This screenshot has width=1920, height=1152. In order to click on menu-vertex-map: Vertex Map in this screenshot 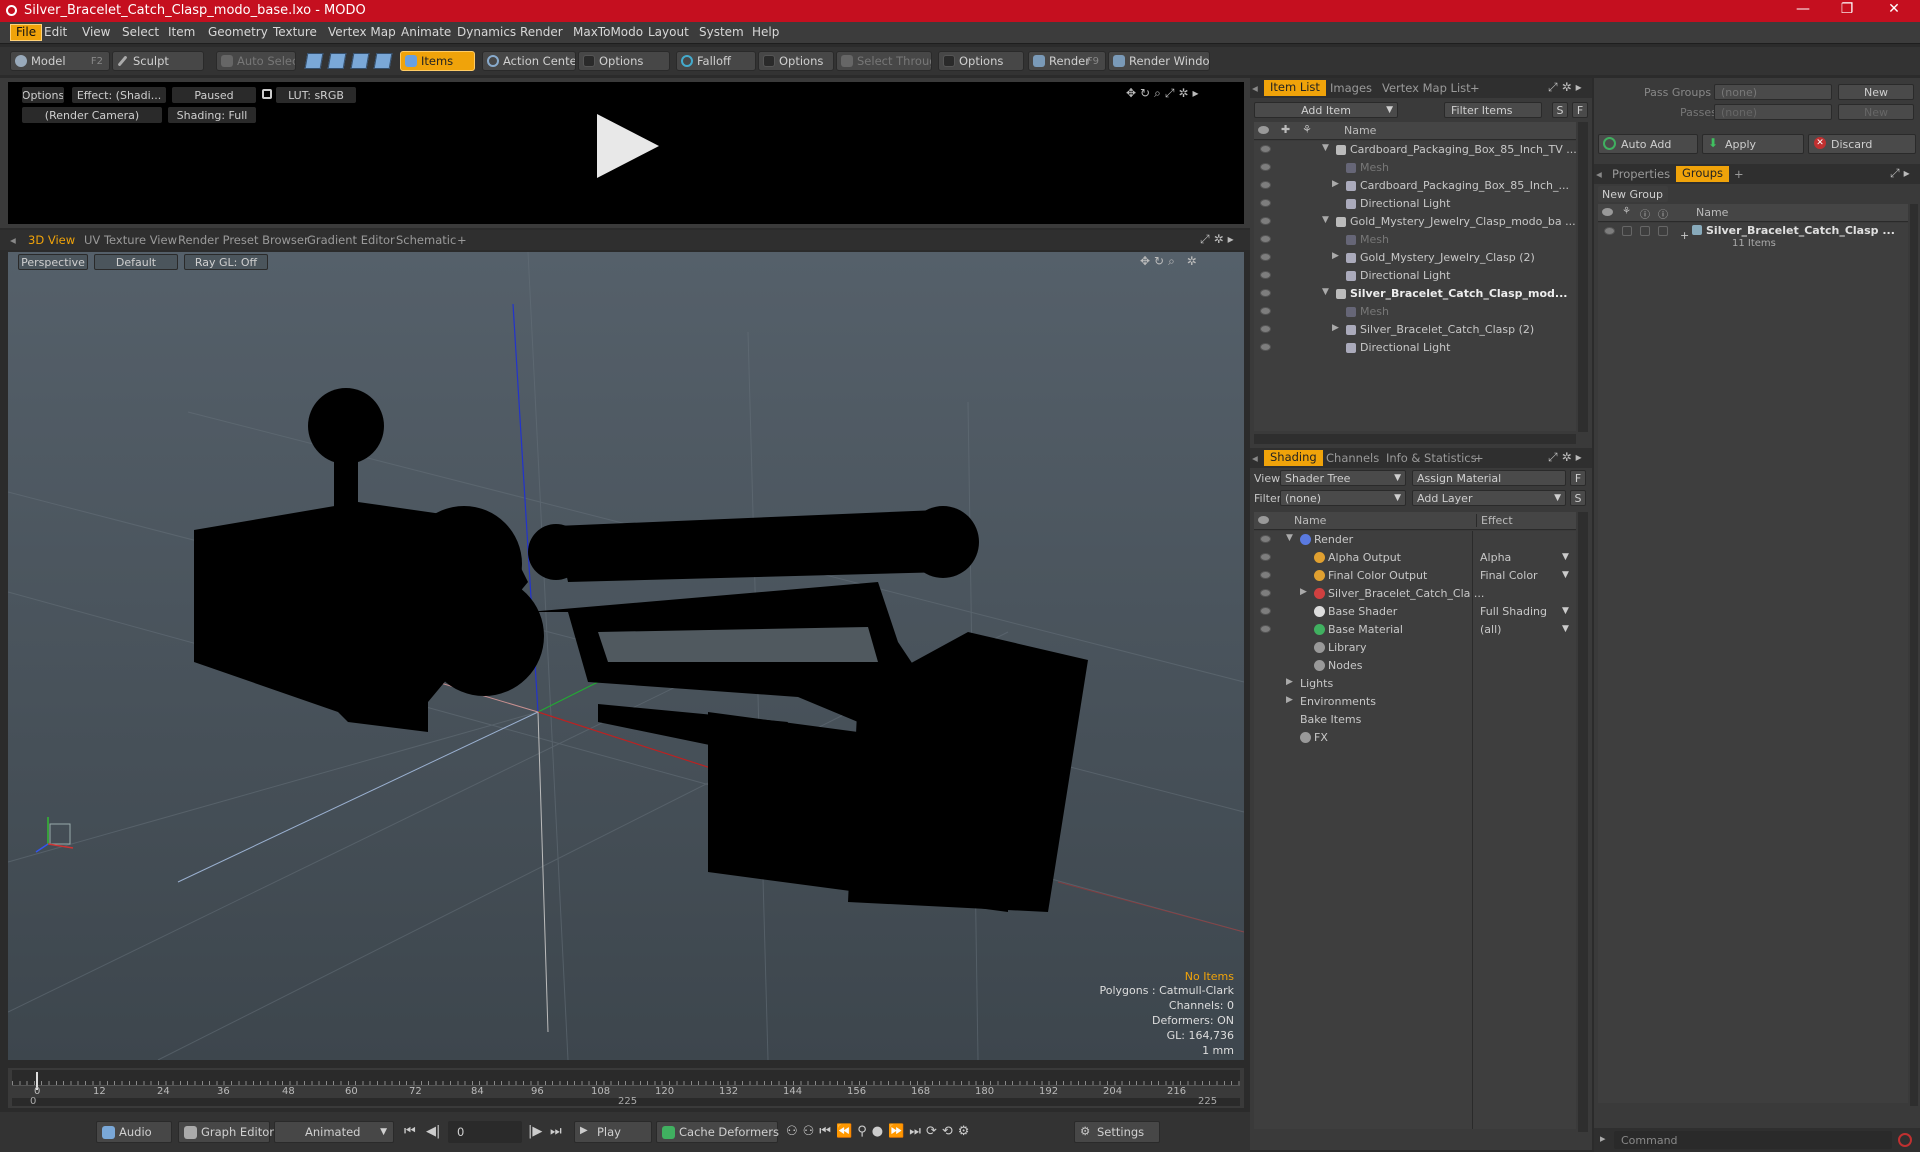, I will do `click(362, 32)`.